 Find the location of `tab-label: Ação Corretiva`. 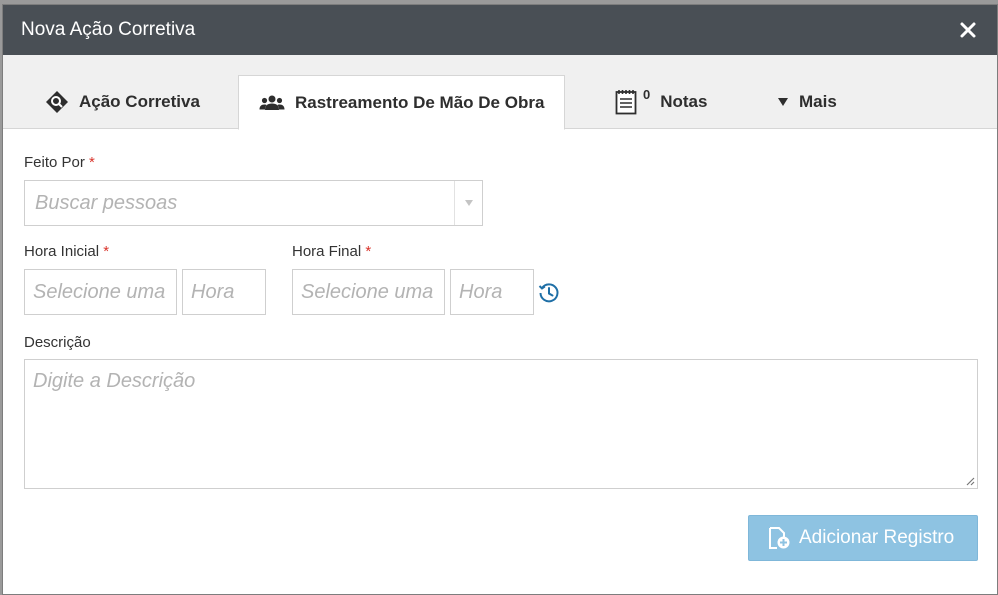

tab-label: Ação Corretiva is located at coordinates (139, 101).